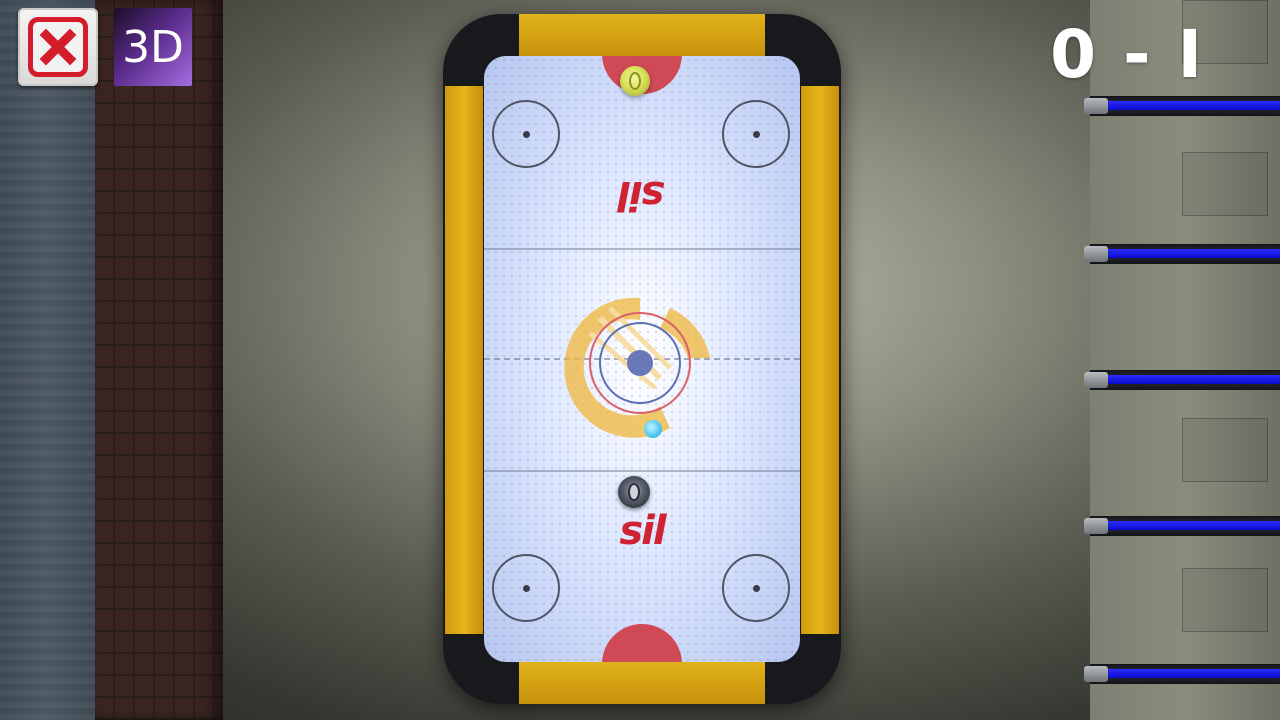 The height and width of the screenshot is (720, 1280). I want to click on close-button, so click(58, 47).